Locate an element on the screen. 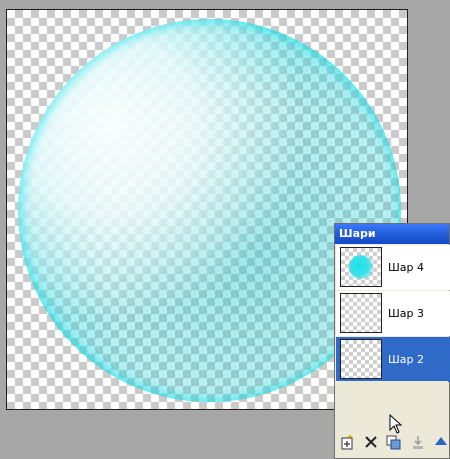 Image resolution: width=450 pixels, height=459 pixels. duplicate-icon is located at coordinates (393, 442).